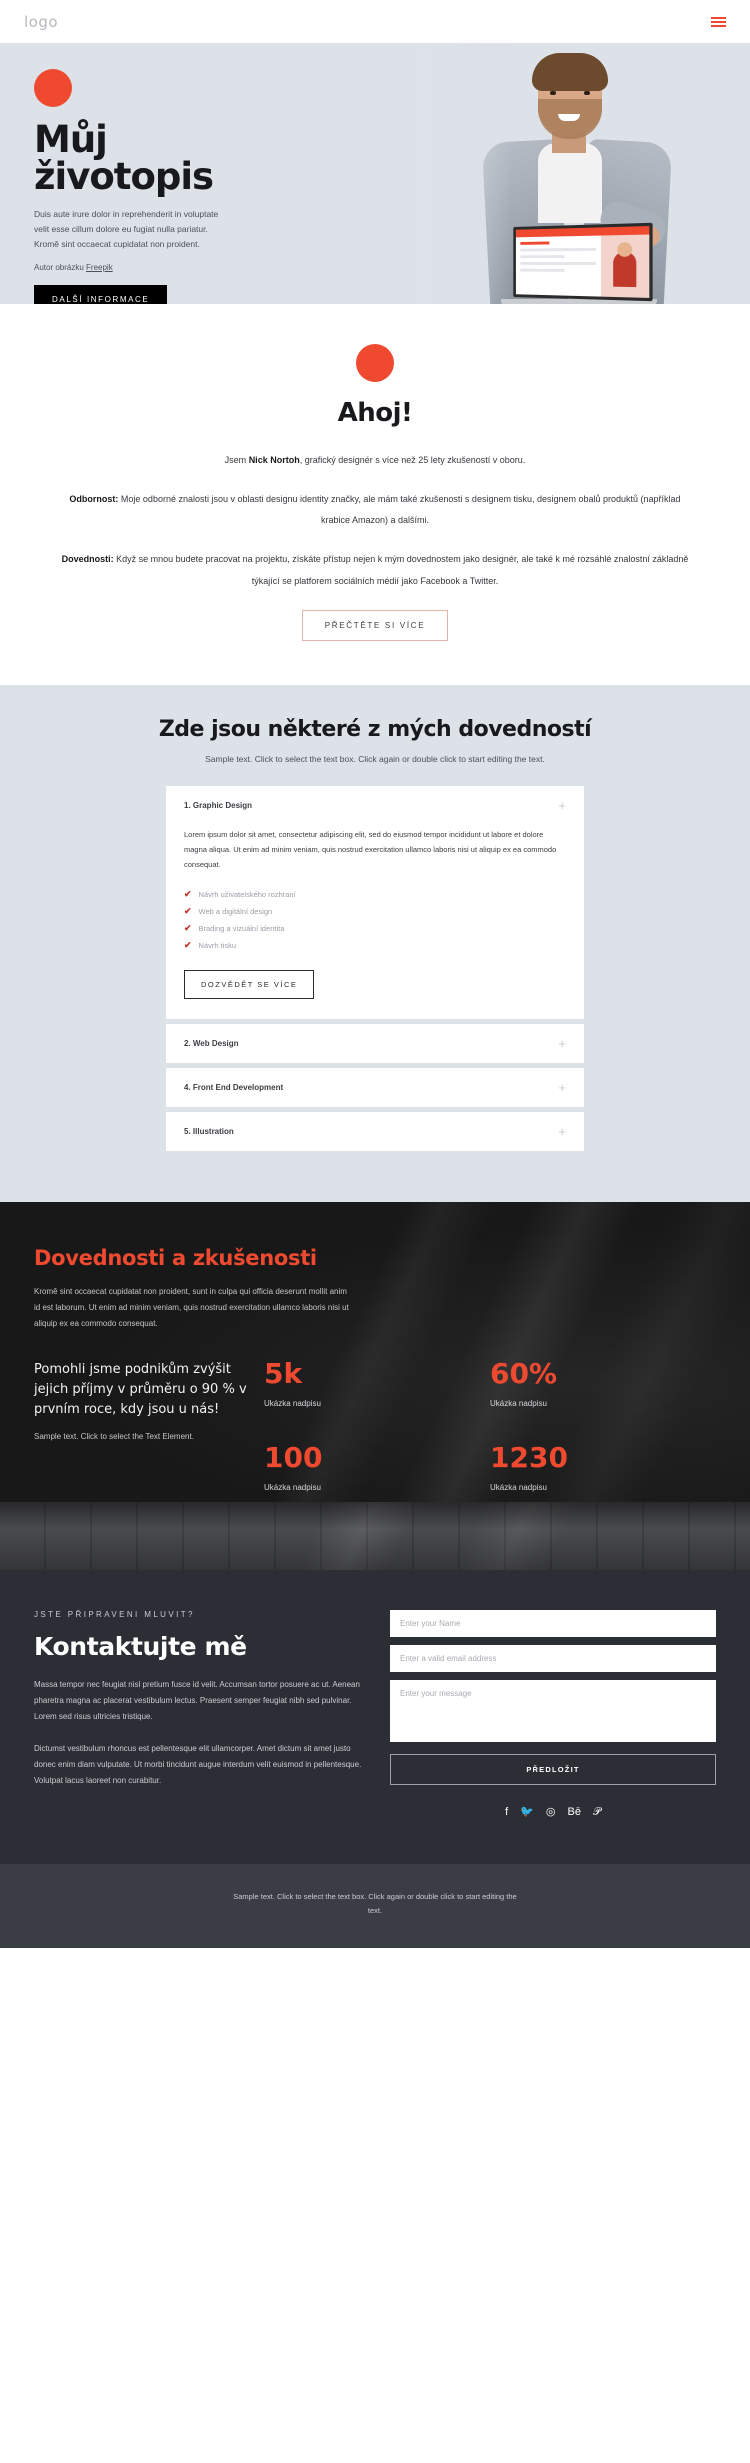  Describe the element at coordinates (375, 805) in the screenshot. I see `accordion-header: 1. Graphic Design +` at that location.